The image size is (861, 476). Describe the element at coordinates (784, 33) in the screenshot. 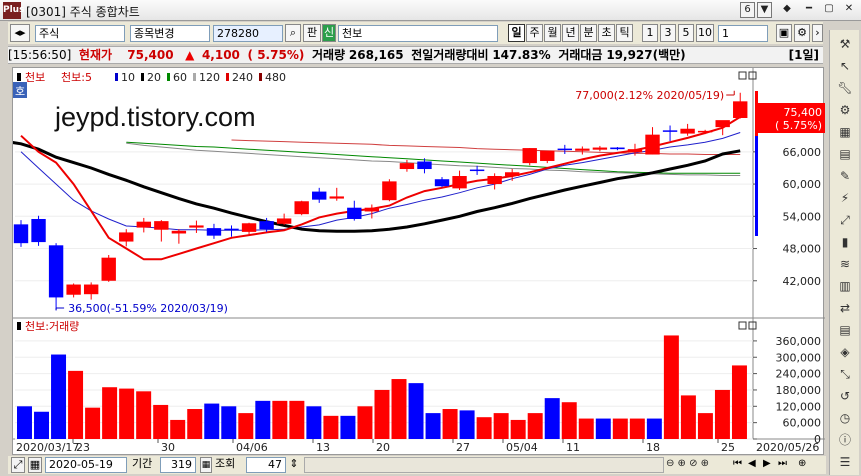

I see `save-icon: ▣` at that location.